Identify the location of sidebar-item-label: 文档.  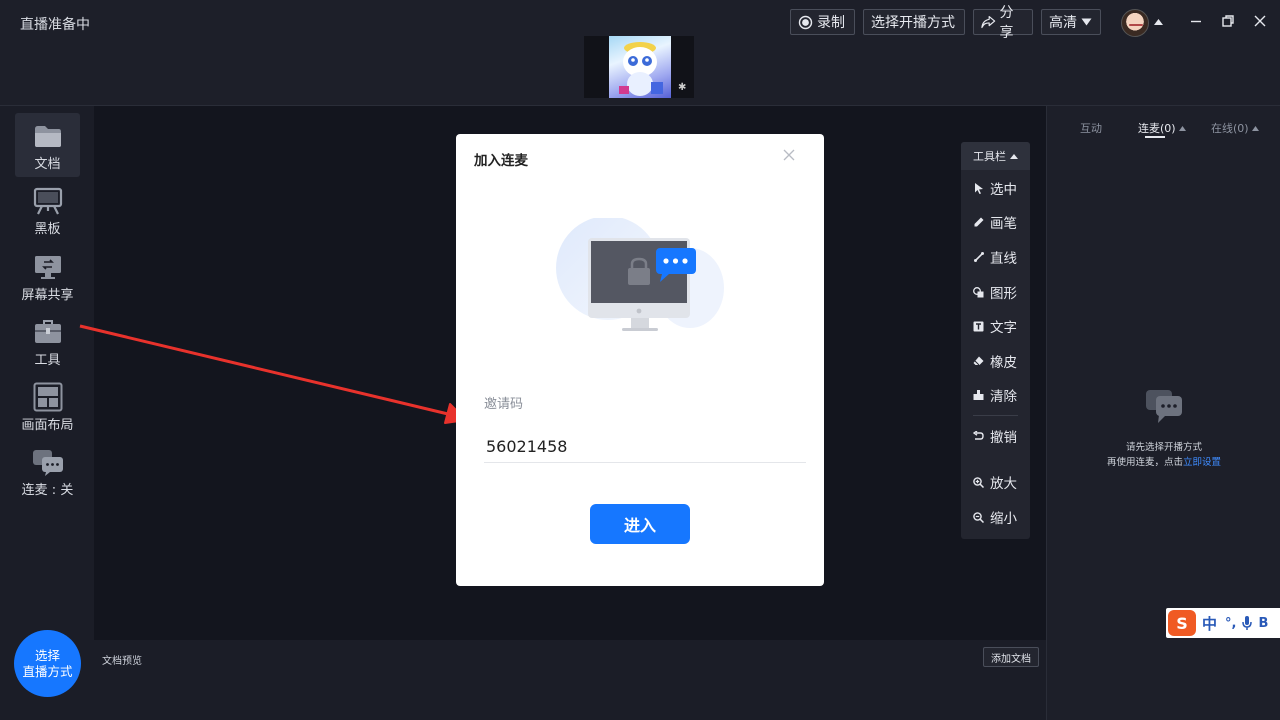
(47, 164).